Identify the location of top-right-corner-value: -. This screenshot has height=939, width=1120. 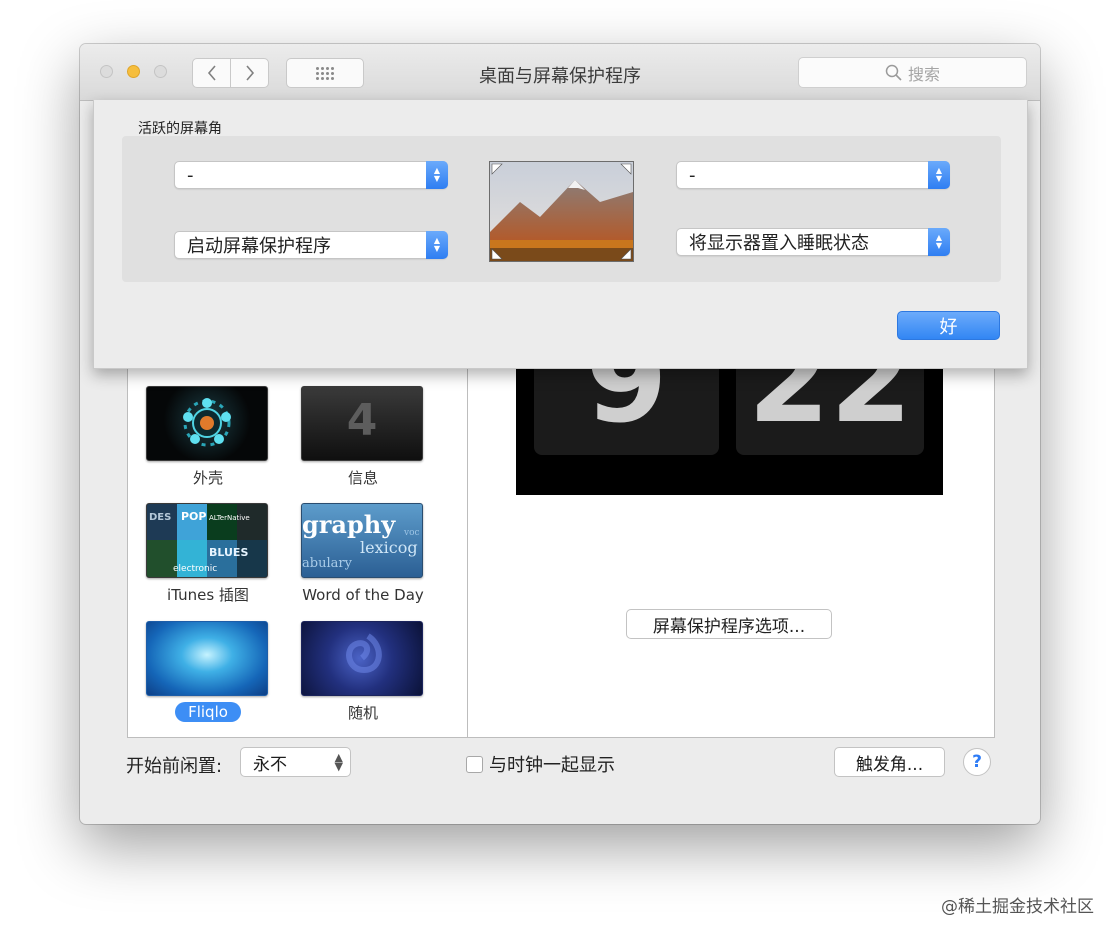
(692, 175).